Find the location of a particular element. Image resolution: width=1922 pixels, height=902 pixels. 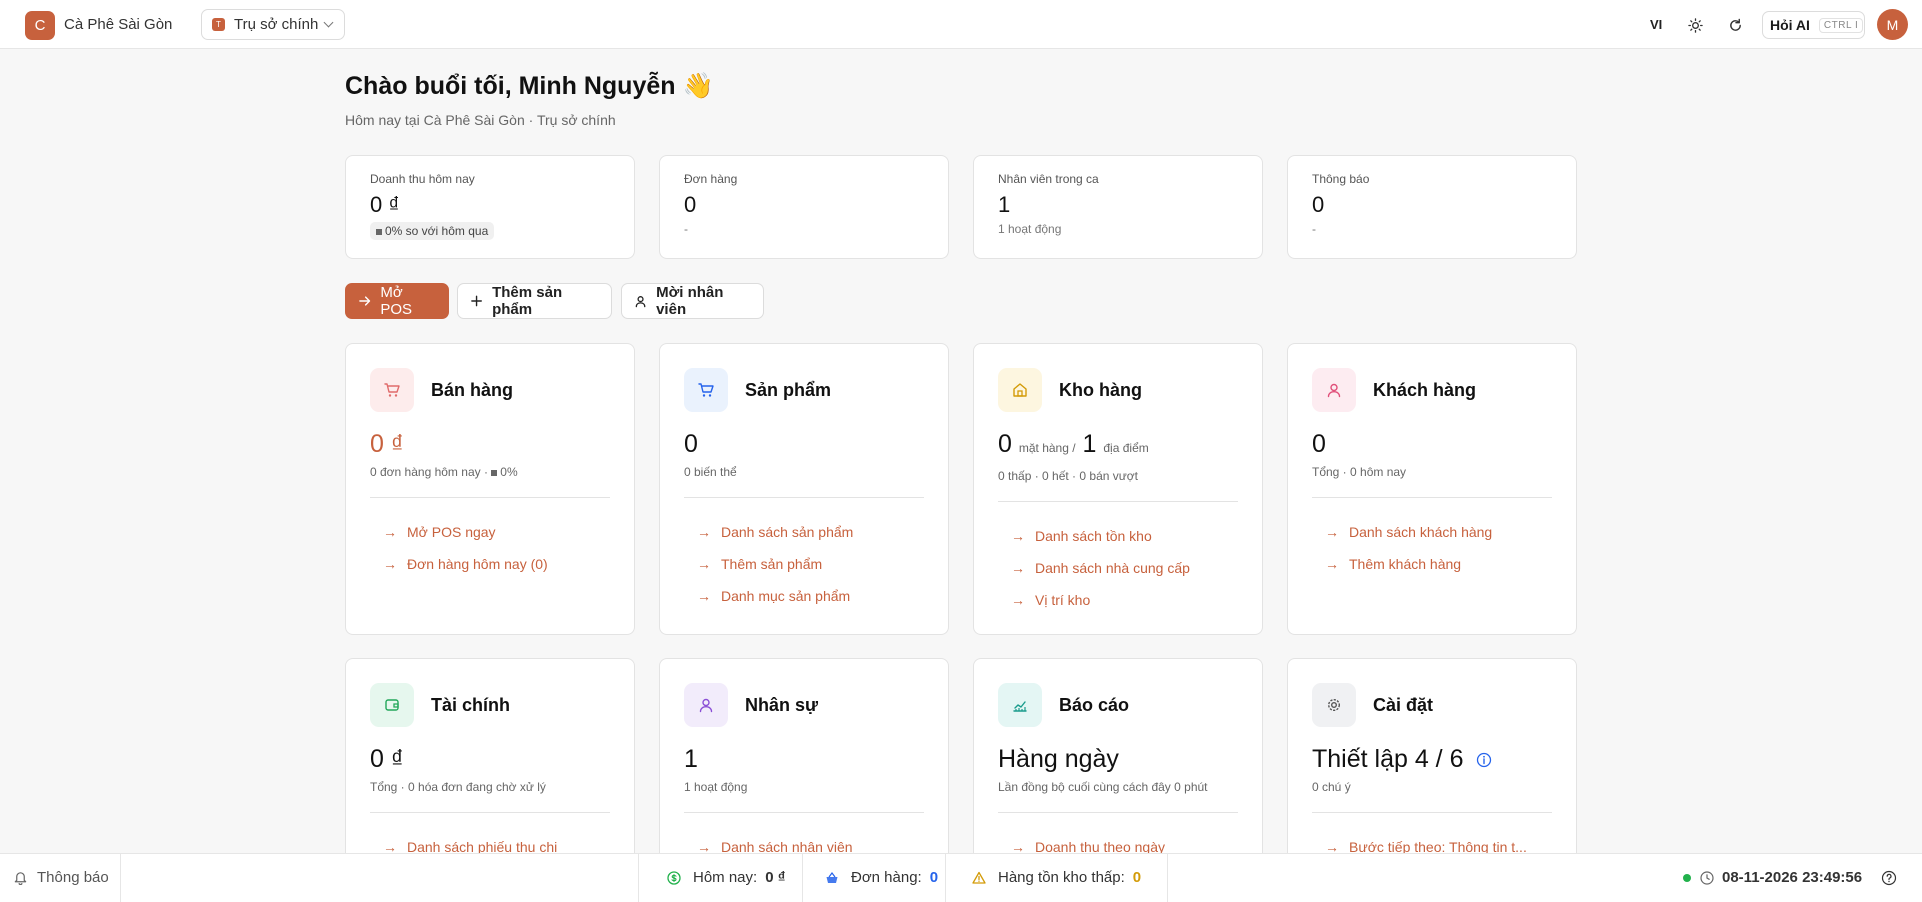

brand-logo: C is located at coordinates (40, 25).